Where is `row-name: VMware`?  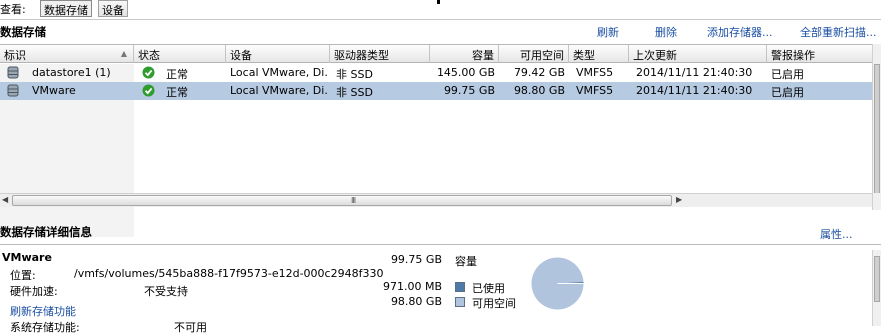
row-name: VMware is located at coordinates (54, 90).